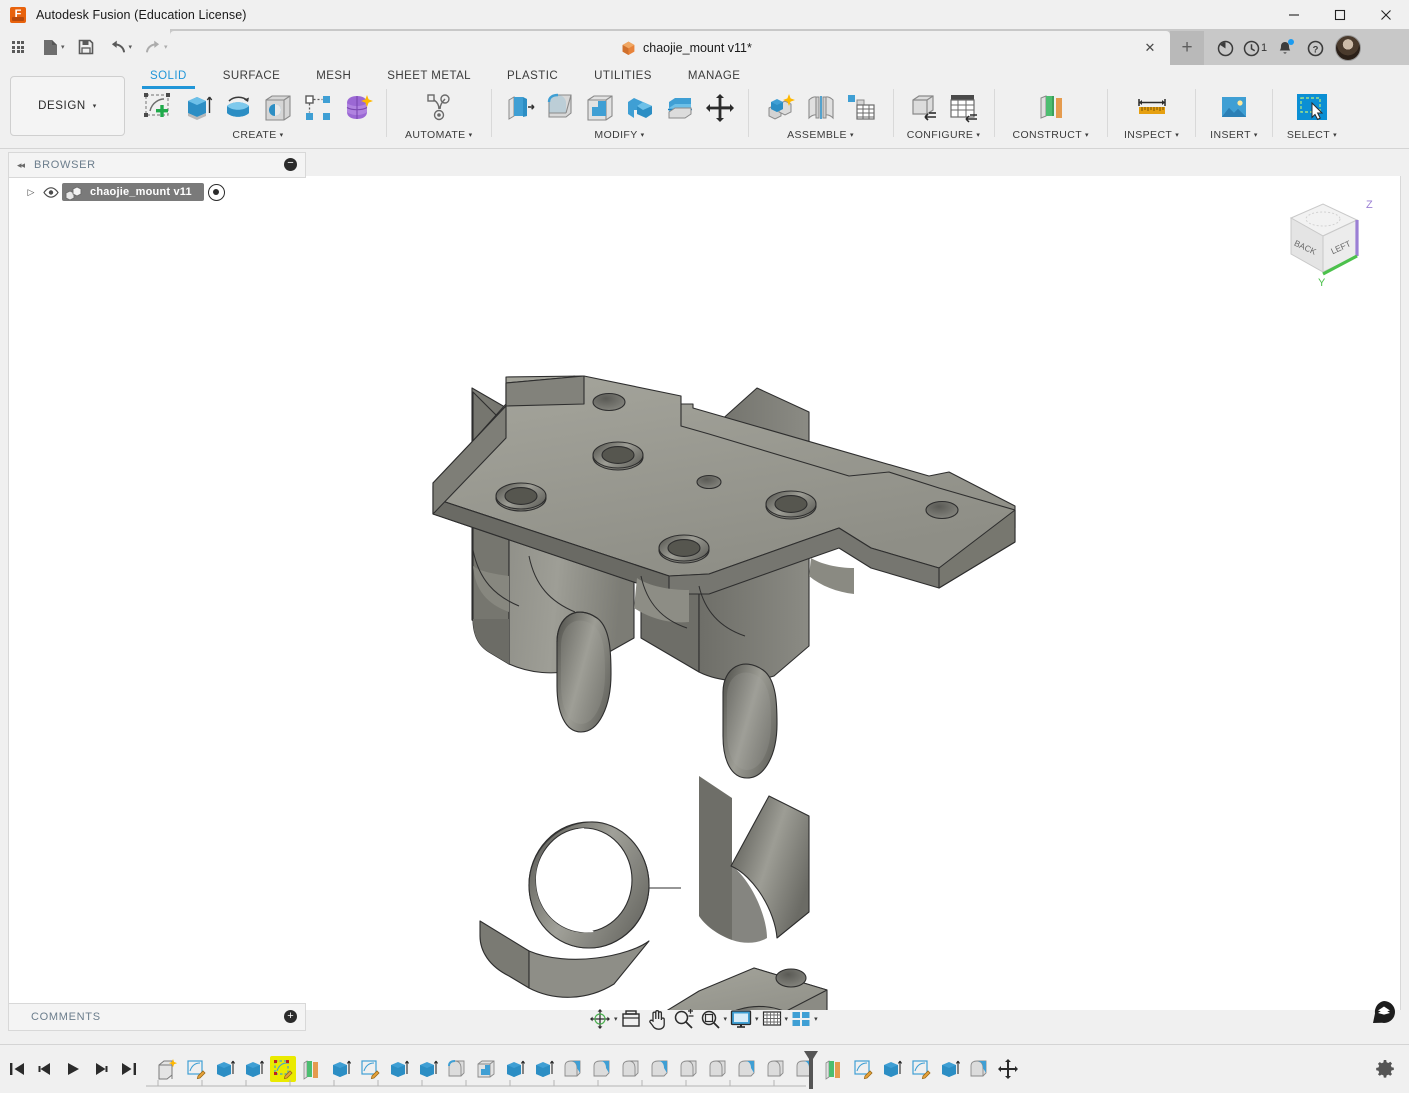  What do you see at coordinates (318, 108) in the screenshot?
I see `pattern-icon` at bounding box center [318, 108].